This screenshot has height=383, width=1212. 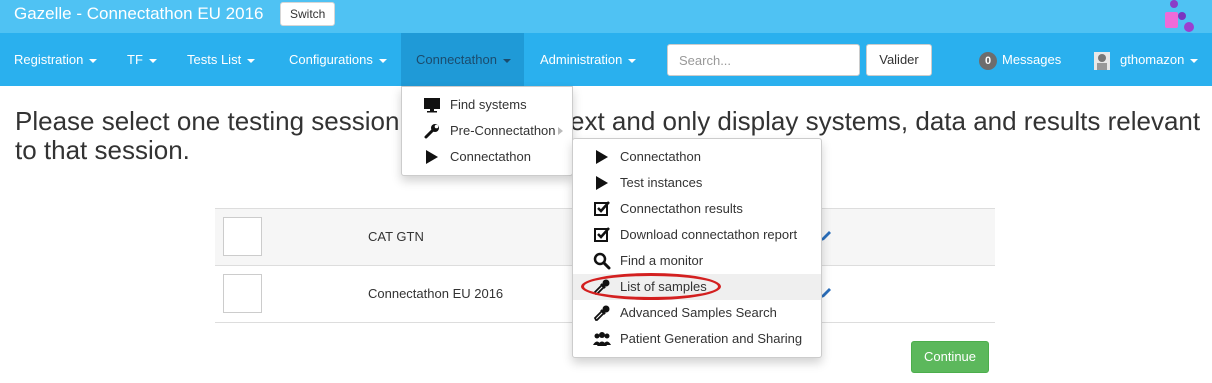 I want to click on nav-configurations: Configurations, so click(x=338, y=59).